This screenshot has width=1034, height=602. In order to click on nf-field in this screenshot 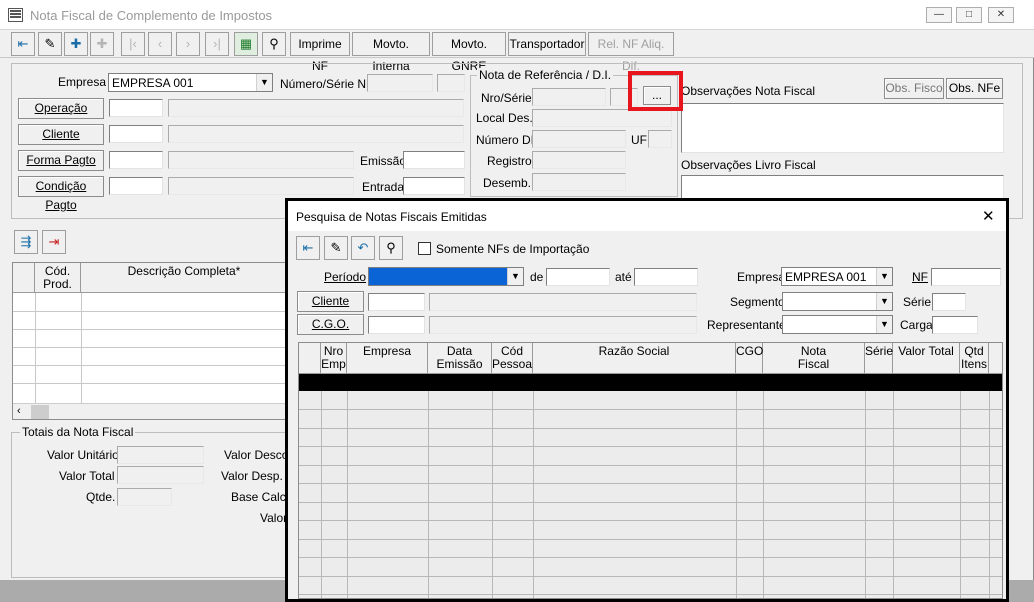, I will do `click(966, 277)`.